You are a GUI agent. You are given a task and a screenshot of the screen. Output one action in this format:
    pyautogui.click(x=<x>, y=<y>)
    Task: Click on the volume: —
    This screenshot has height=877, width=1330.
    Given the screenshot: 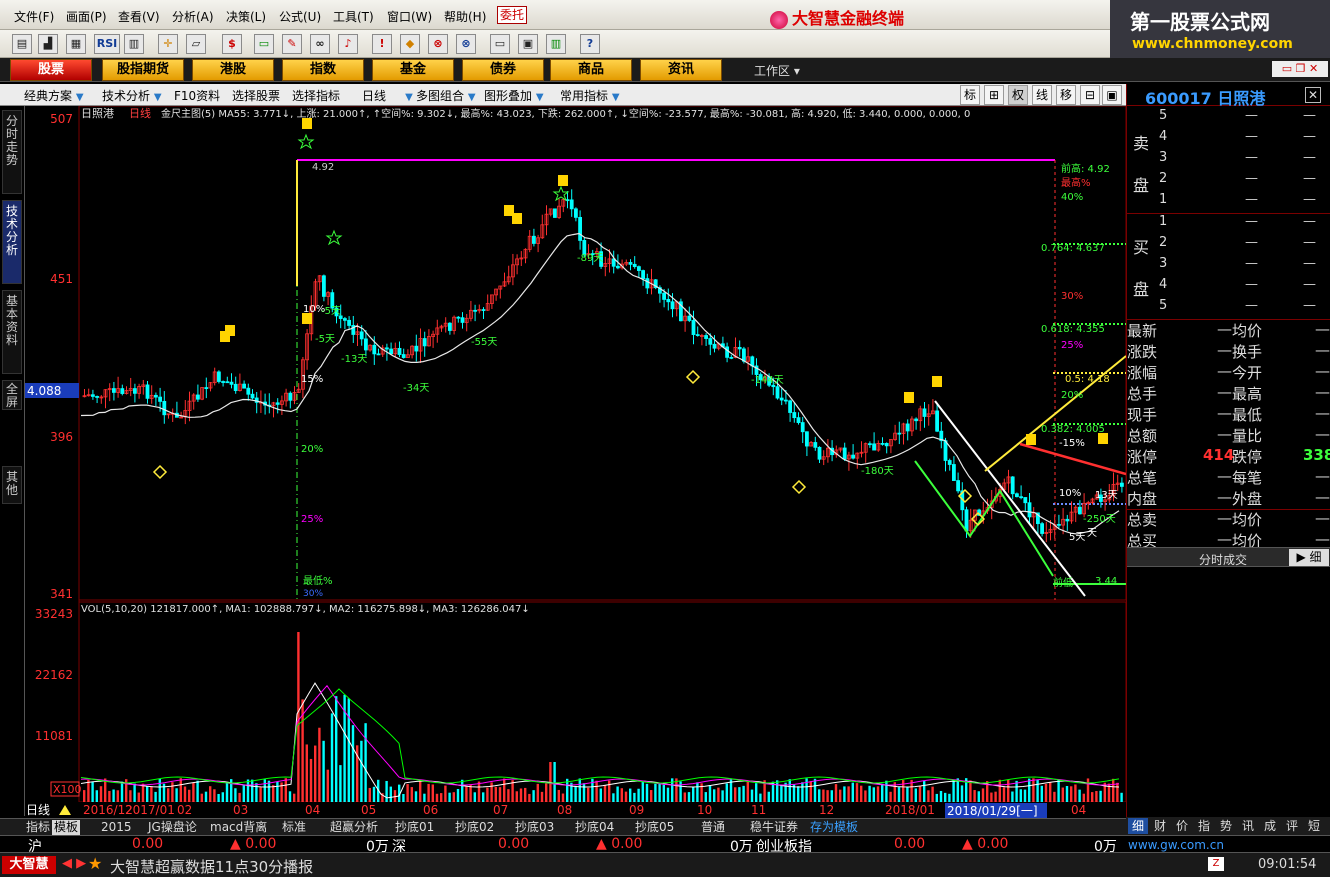 What is the action you would take?
    pyautogui.click(x=1309, y=284)
    